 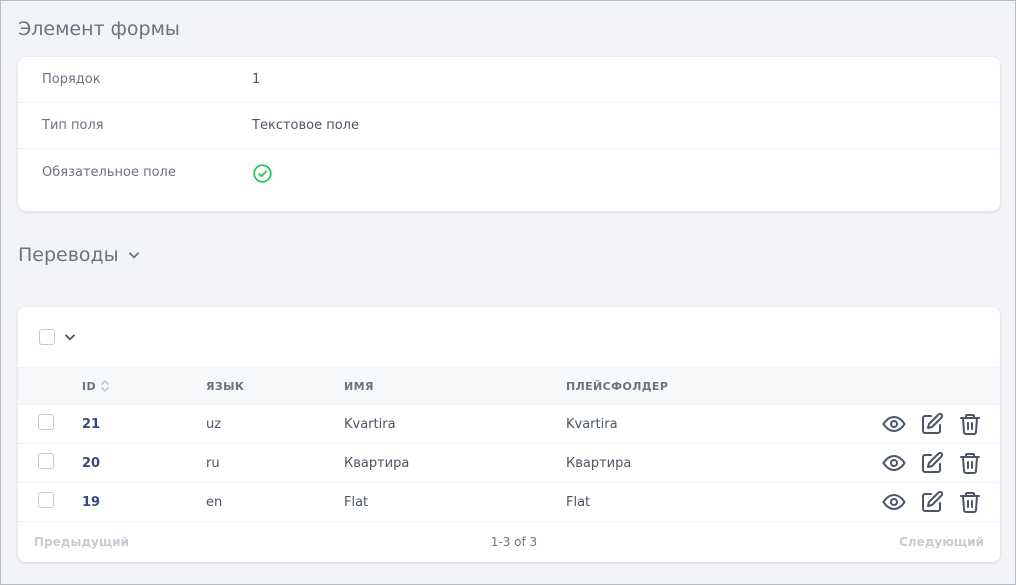 I want to click on detail-row-order: Порядок 1, so click(x=509, y=80).